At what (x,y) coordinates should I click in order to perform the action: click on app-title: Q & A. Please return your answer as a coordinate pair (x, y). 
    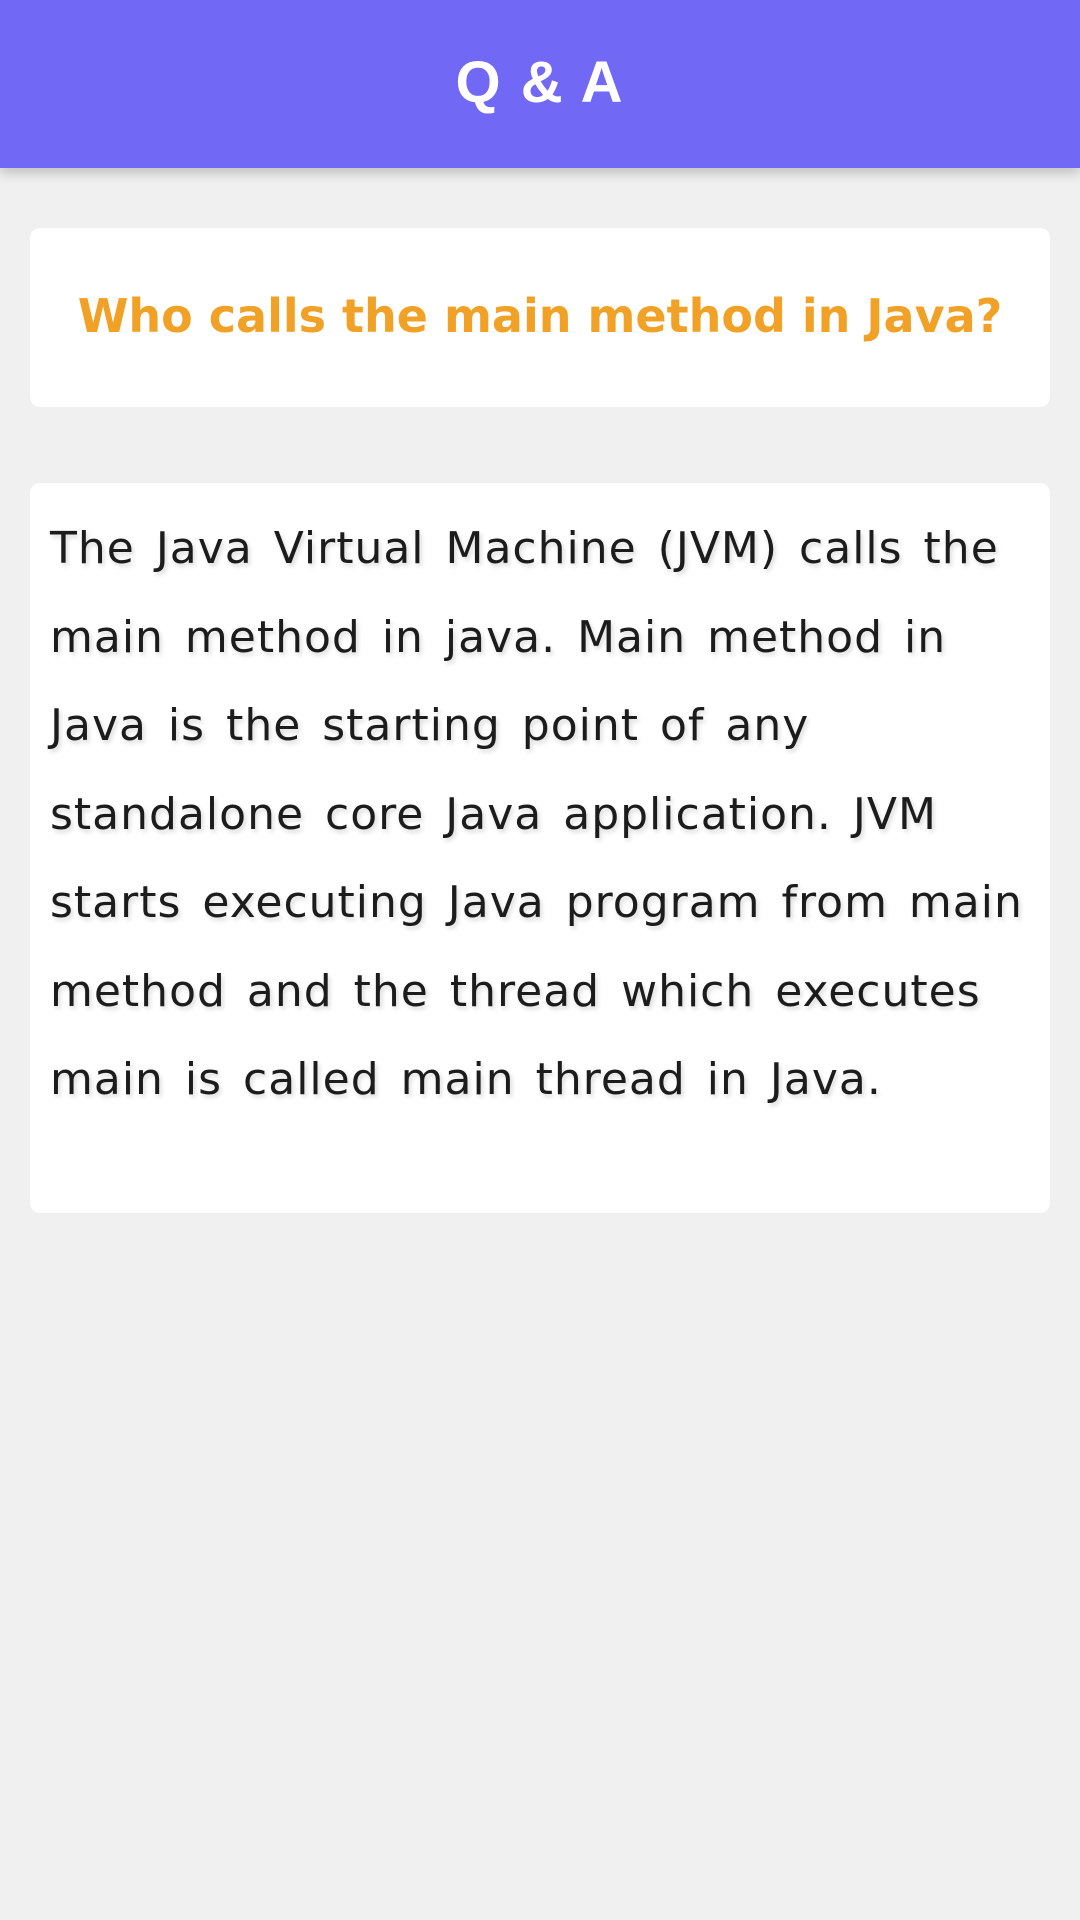
    Looking at the image, I should click on (540, 82).